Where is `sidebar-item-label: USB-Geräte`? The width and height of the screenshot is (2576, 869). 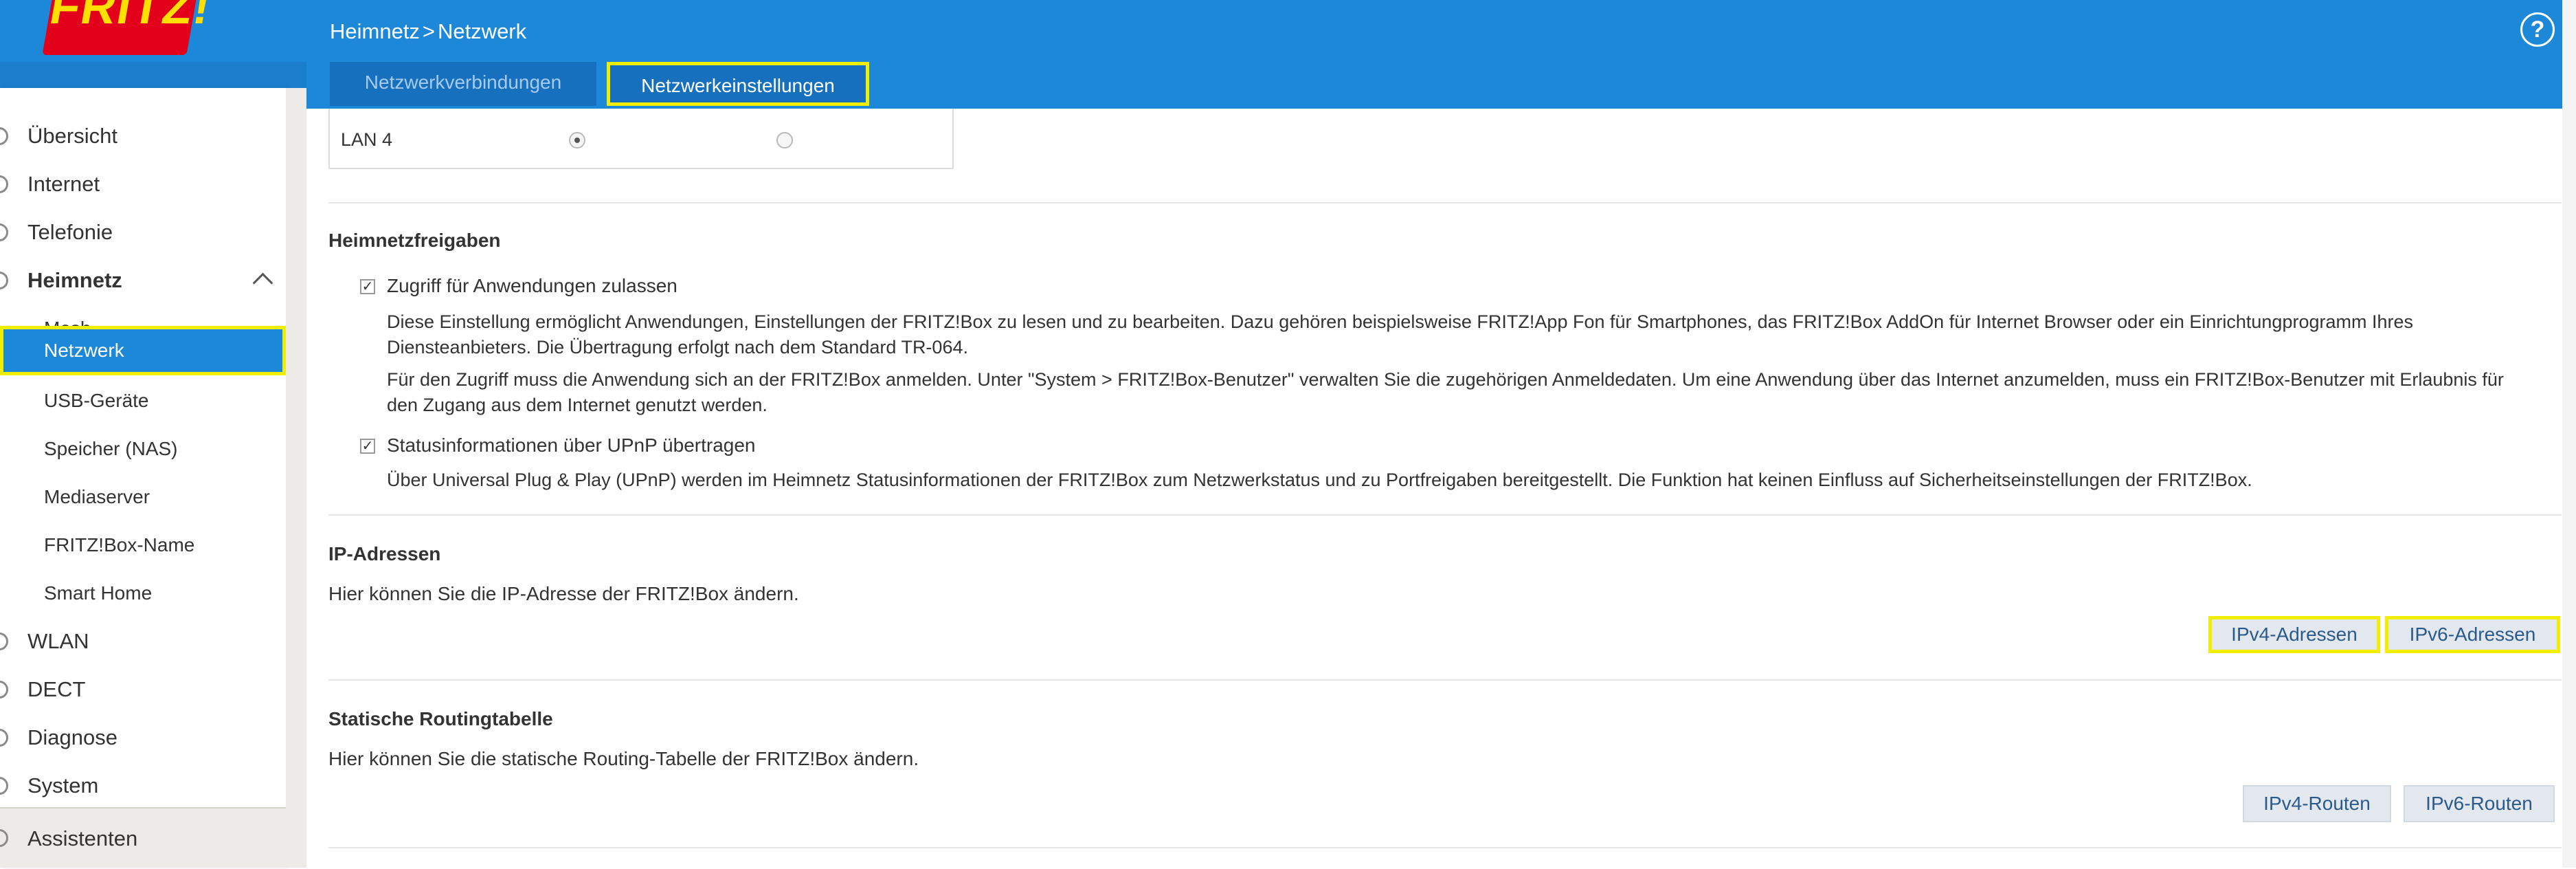 sidebar-item-label: USB-Geräte is located at coordinates (96, 401).